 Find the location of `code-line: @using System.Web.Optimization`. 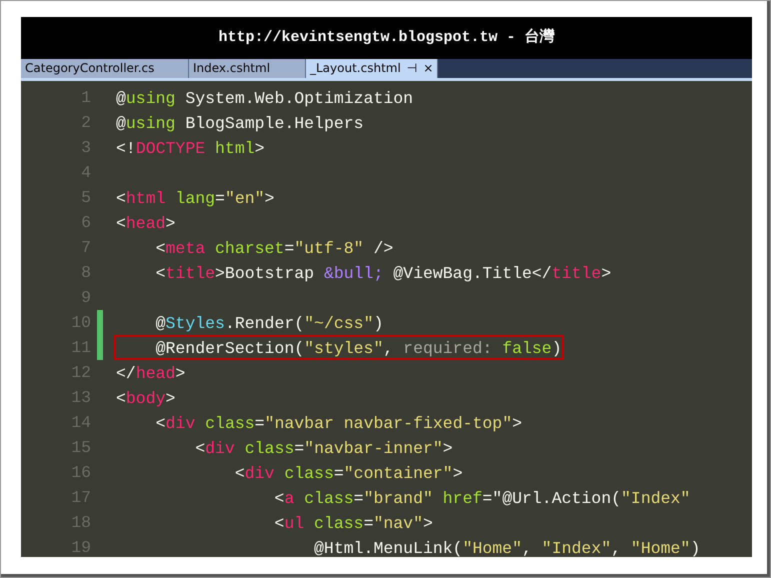

code-line: @using System.Web.Optimization is located at coordinates (264, 99).